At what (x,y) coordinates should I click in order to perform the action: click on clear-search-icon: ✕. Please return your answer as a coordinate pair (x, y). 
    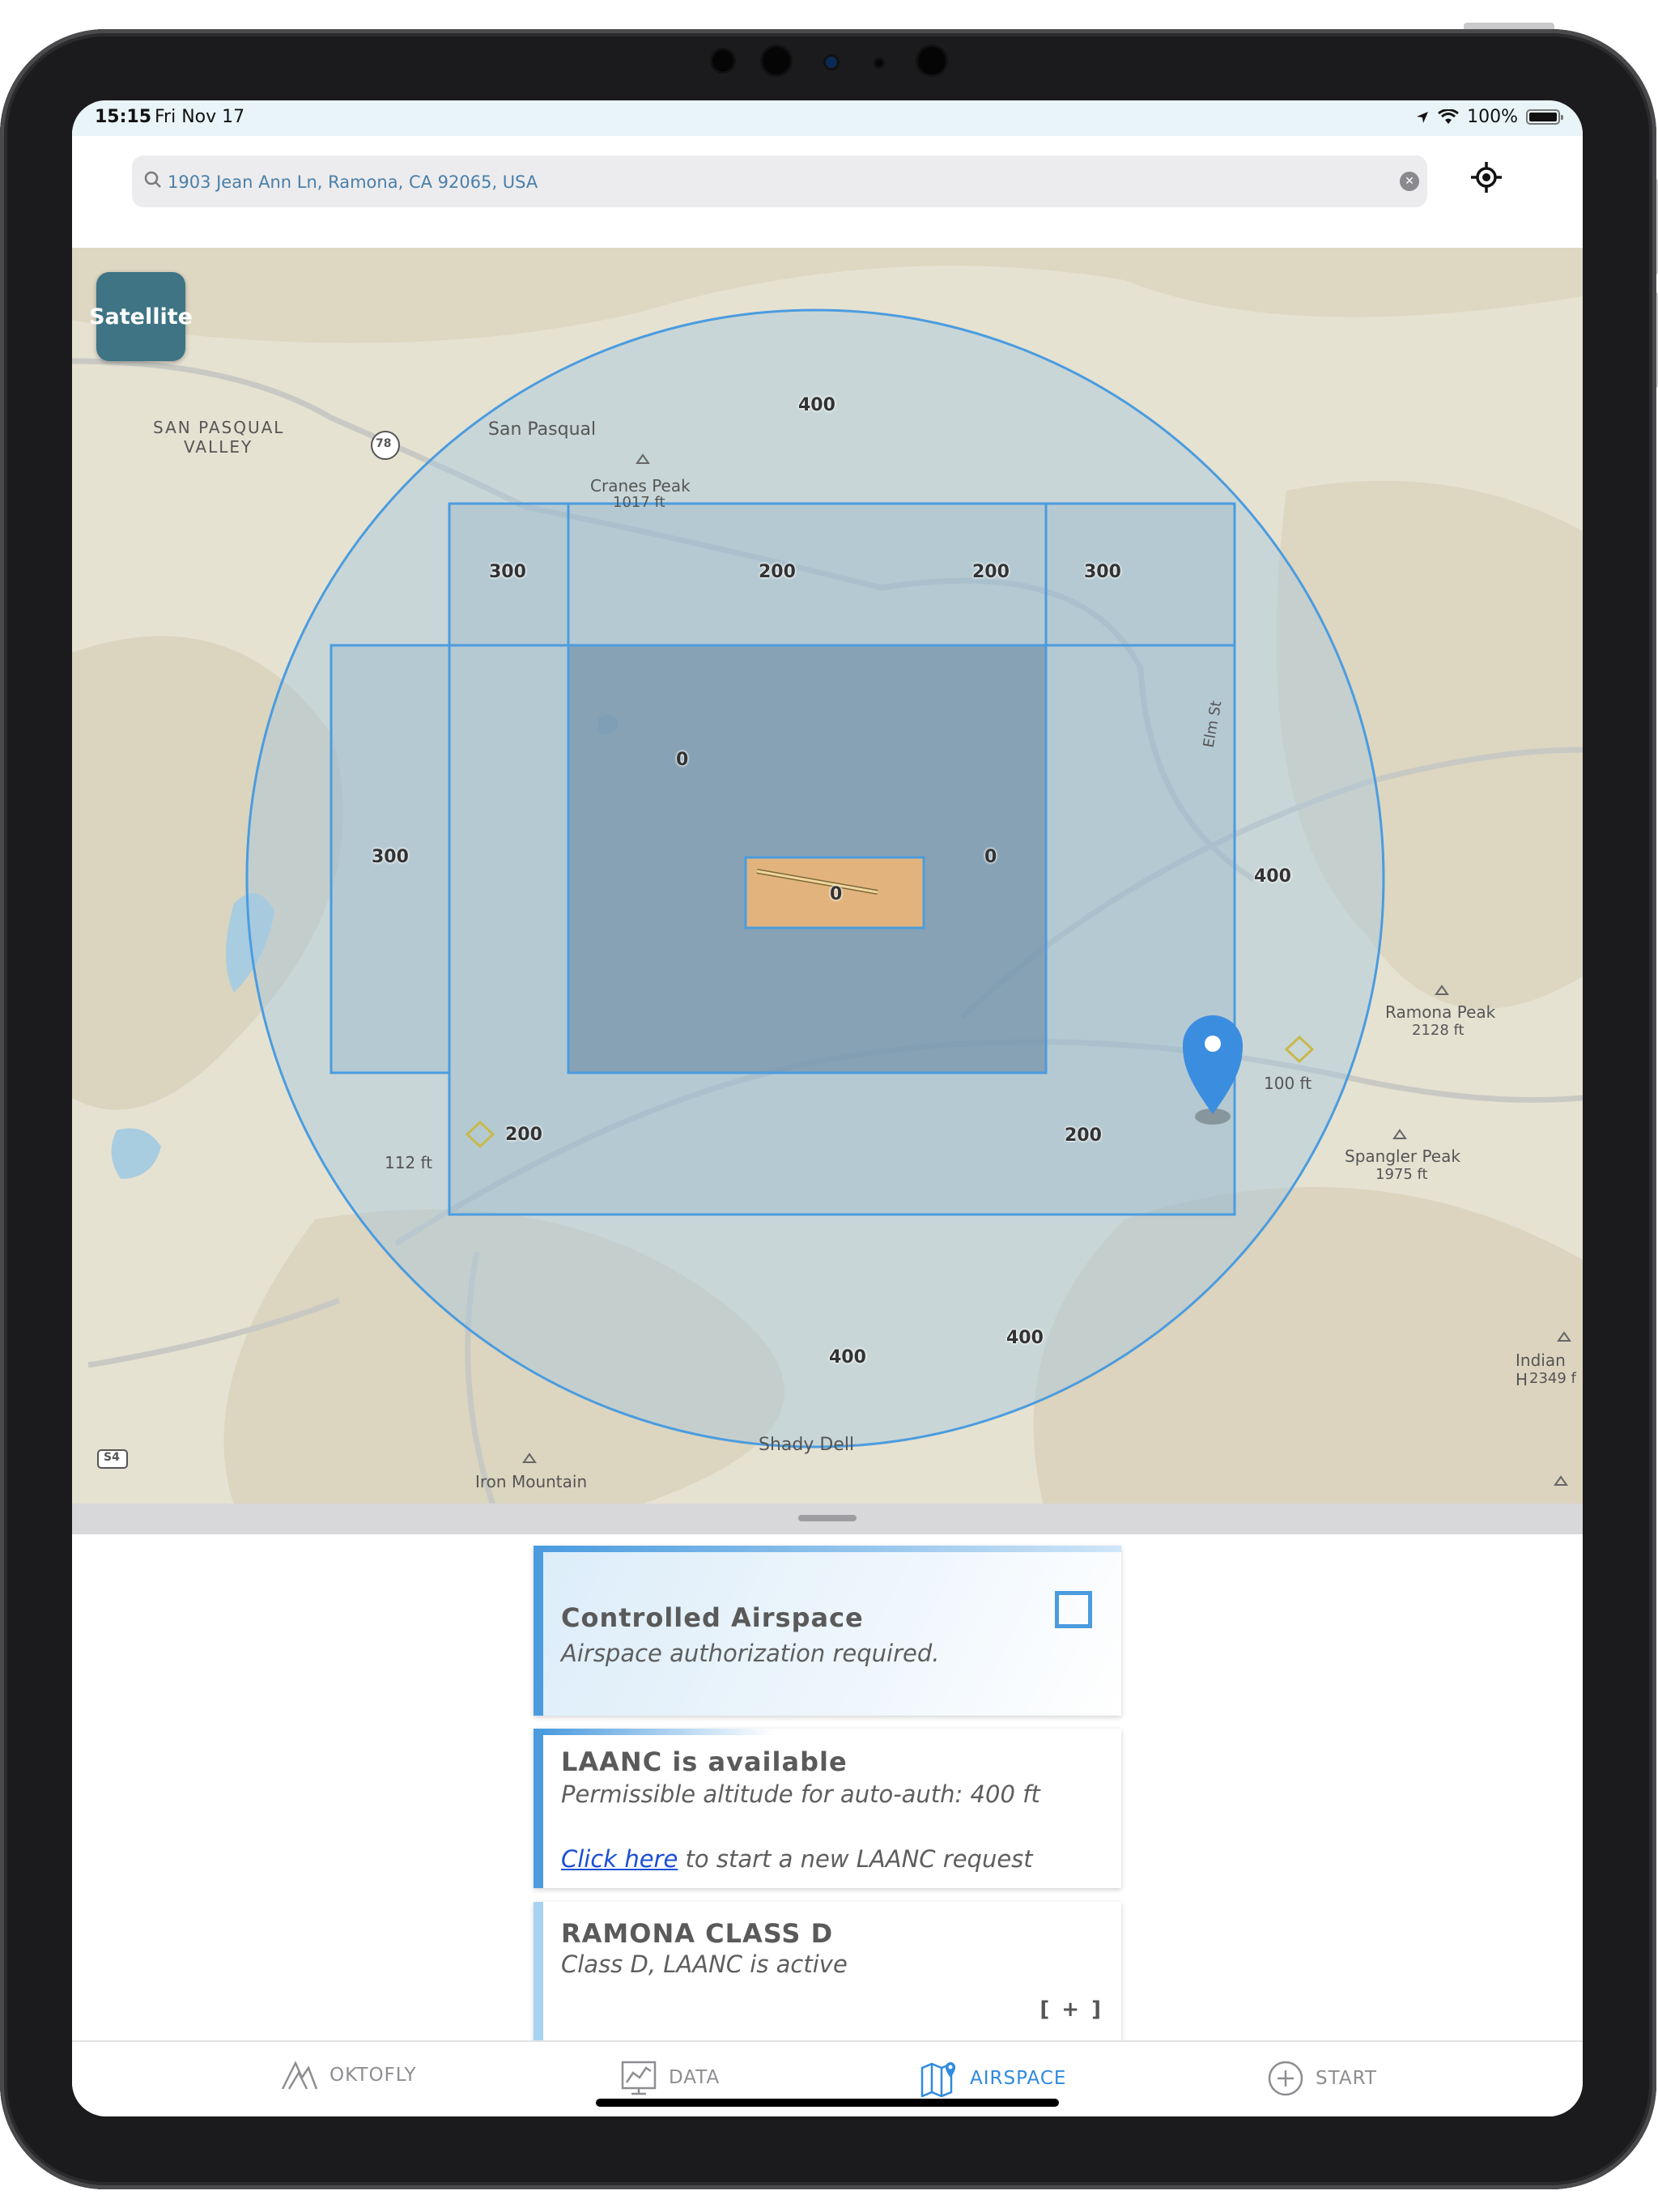
    Looking at the image, I should click on (1409, 182).